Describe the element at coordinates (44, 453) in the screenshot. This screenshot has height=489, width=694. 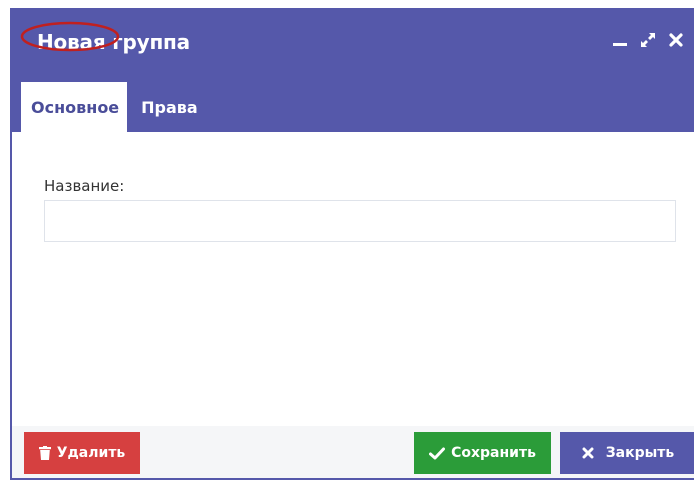
I see `trash-icon` at that location.